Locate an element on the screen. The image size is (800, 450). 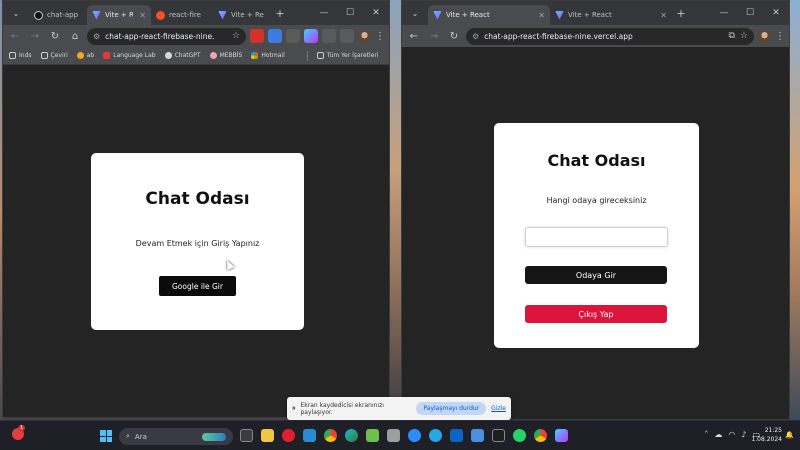
tab-react-firebase: react-fire is located at coordinates (182, 15).